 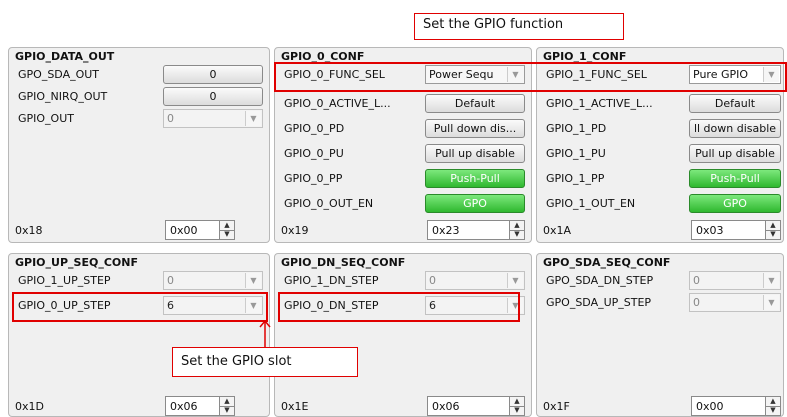 I want to click on panel-title: GPIO_UP_SEQ_CONF, so click(x=76, y=262).